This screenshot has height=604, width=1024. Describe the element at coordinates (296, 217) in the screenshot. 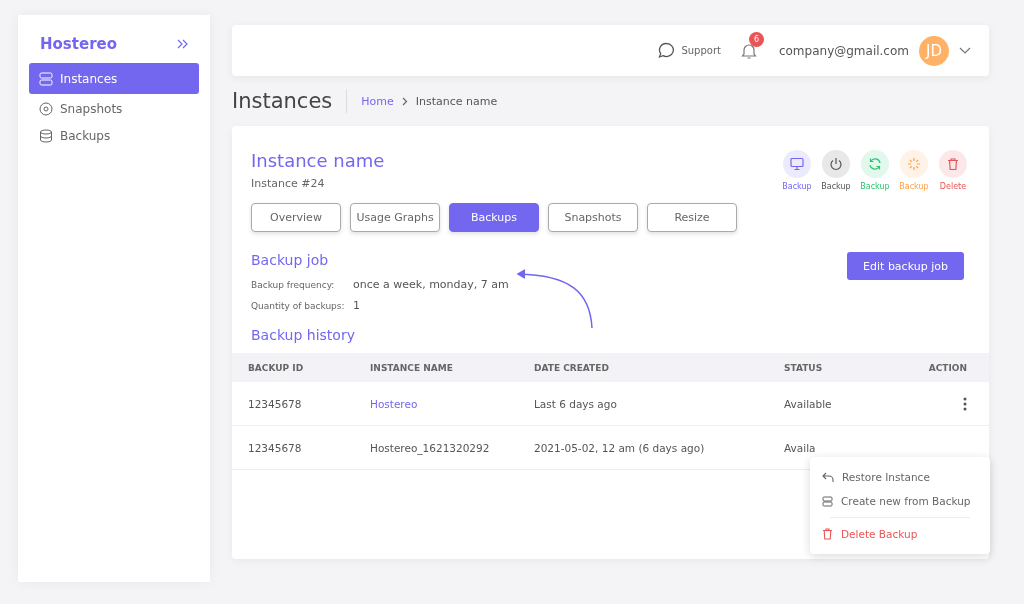

I see `tab: Overview` at that location.